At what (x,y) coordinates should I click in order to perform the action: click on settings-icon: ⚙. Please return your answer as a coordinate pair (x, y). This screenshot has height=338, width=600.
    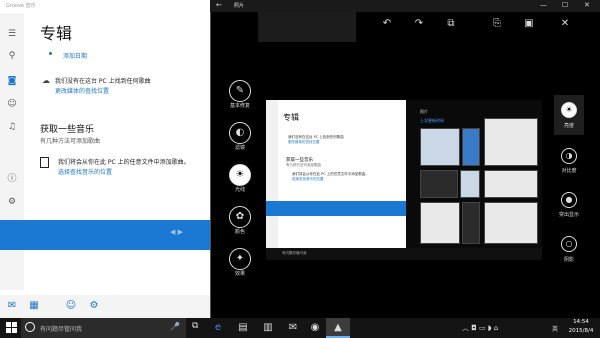
    Looking at the image, I should click on (94, 306).